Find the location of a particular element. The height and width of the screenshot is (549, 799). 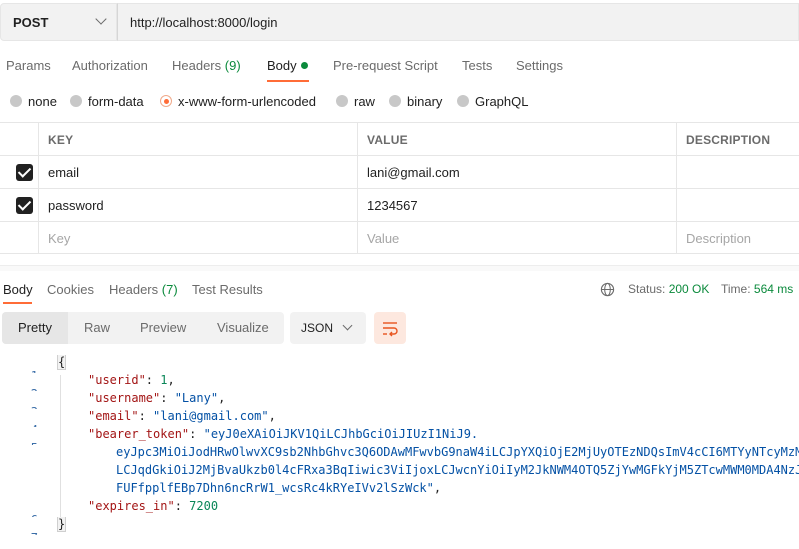

time-value: 564 ms is located at coordinates (773, 289).